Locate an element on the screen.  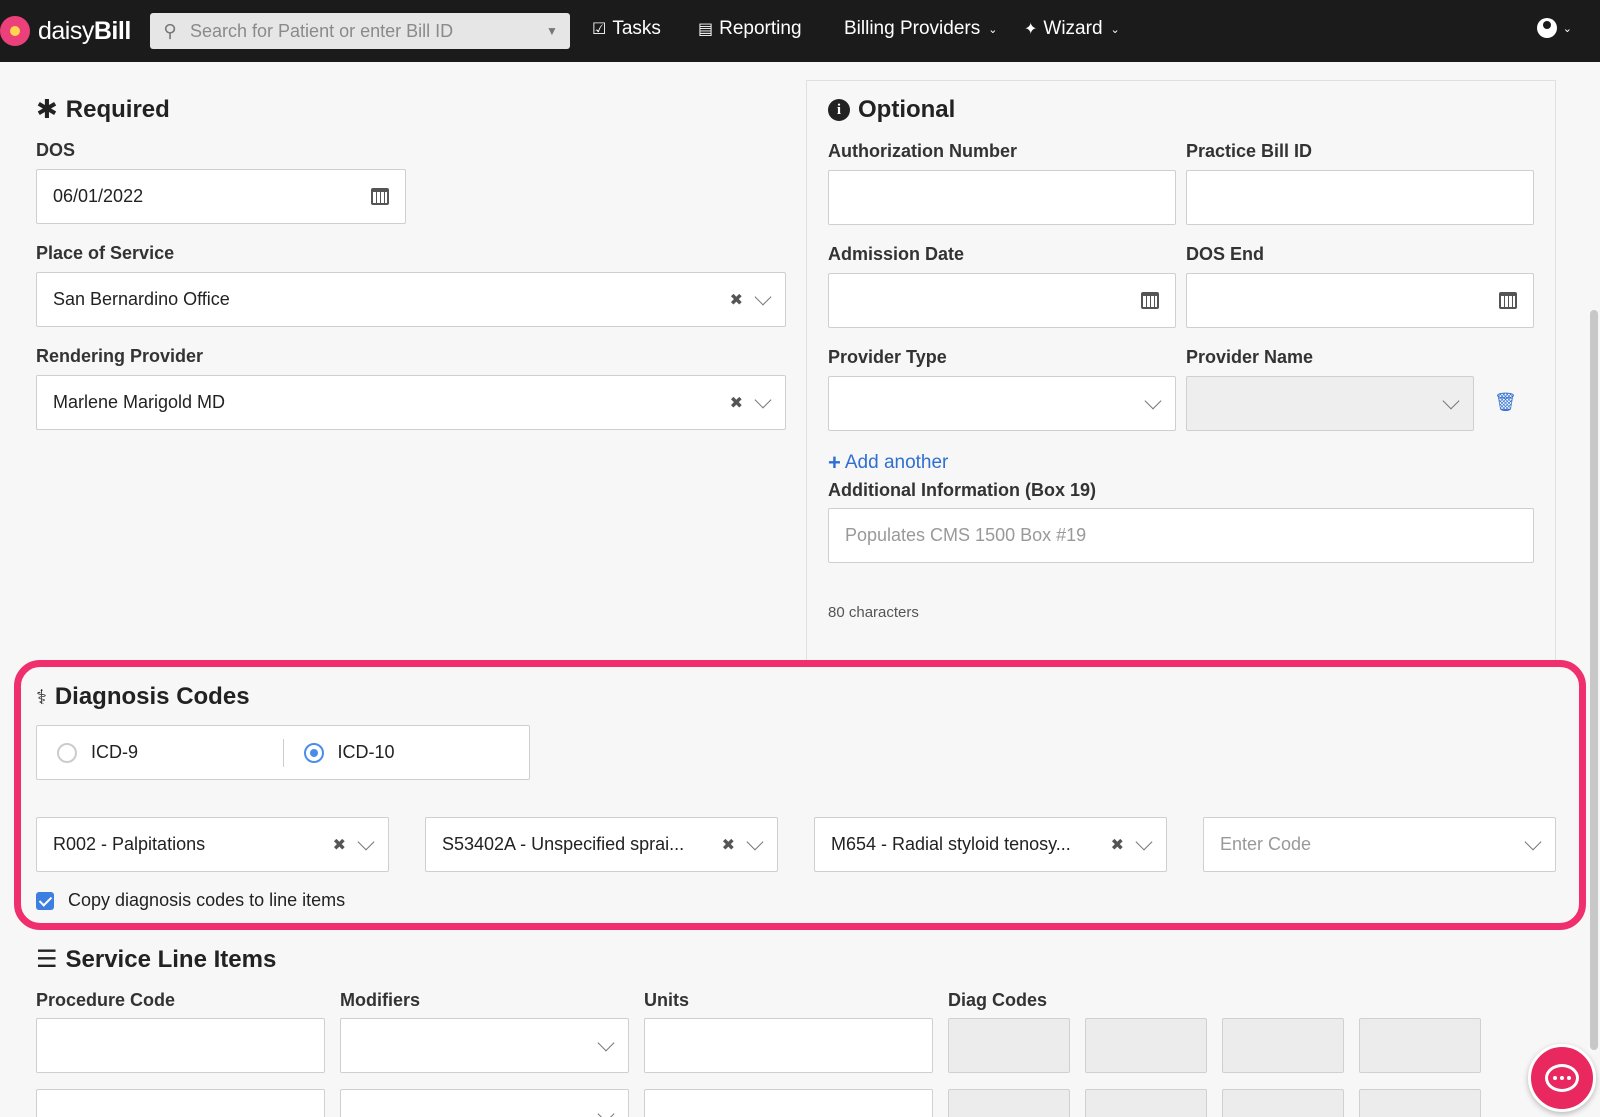
place-of-service-label: Place of Service is located at coordinates (105, 253).